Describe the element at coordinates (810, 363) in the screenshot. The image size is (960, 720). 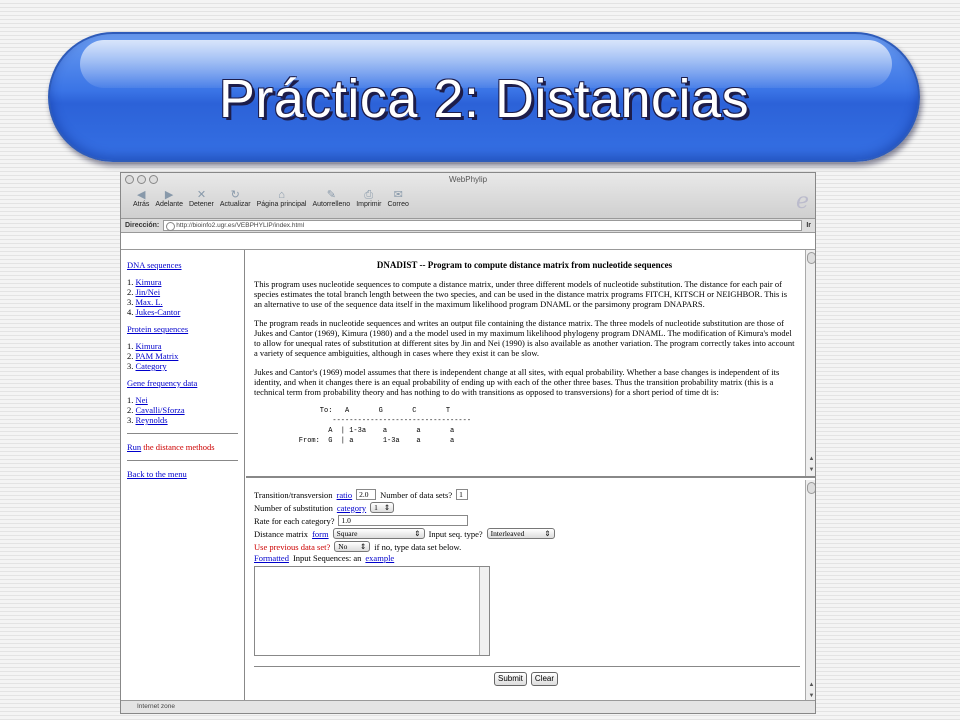
I see `doc-scrollbar: ▲ ▼` at that location.